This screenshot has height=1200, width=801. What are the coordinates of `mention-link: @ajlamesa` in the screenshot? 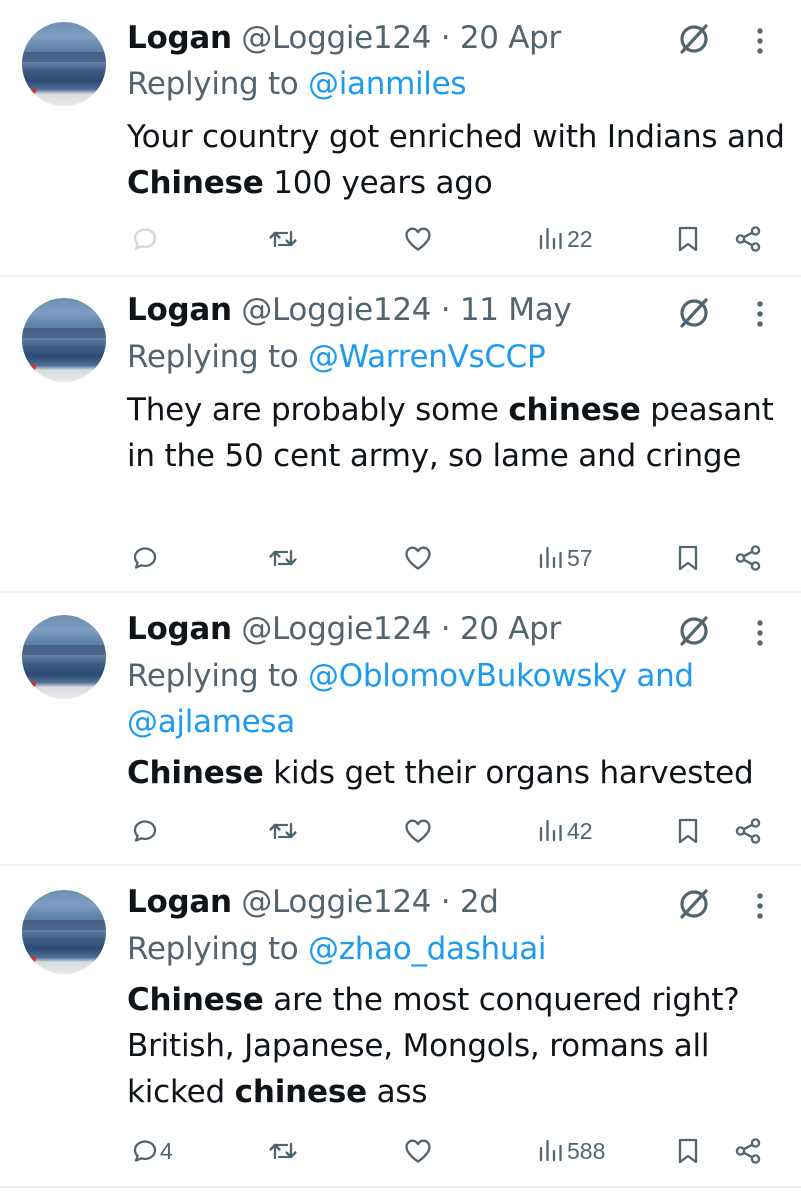 It's located at (211, 722).